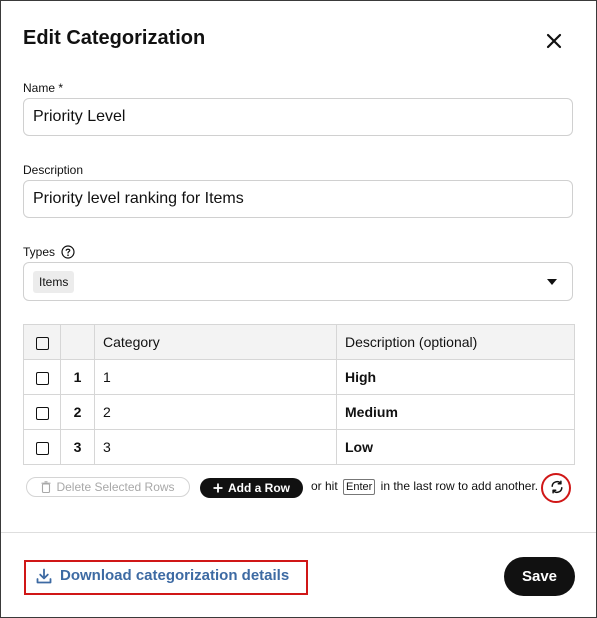 The width and height of the screenshot is (597, 618). I want to click on row-number-header, so click(77, 342).